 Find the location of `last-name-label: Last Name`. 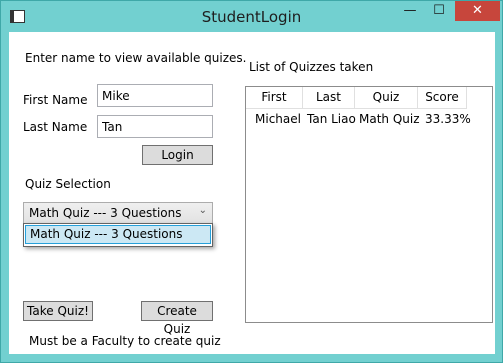

last-name-label: Last Name is located at coordinates (55, 127).